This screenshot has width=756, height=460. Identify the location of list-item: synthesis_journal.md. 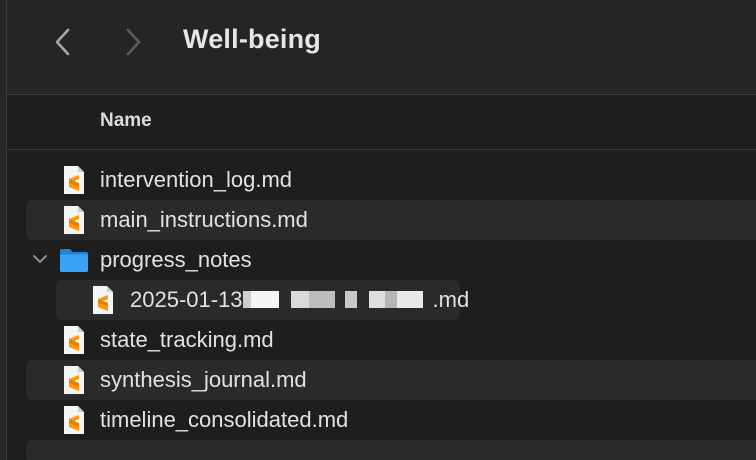
(391, 380).